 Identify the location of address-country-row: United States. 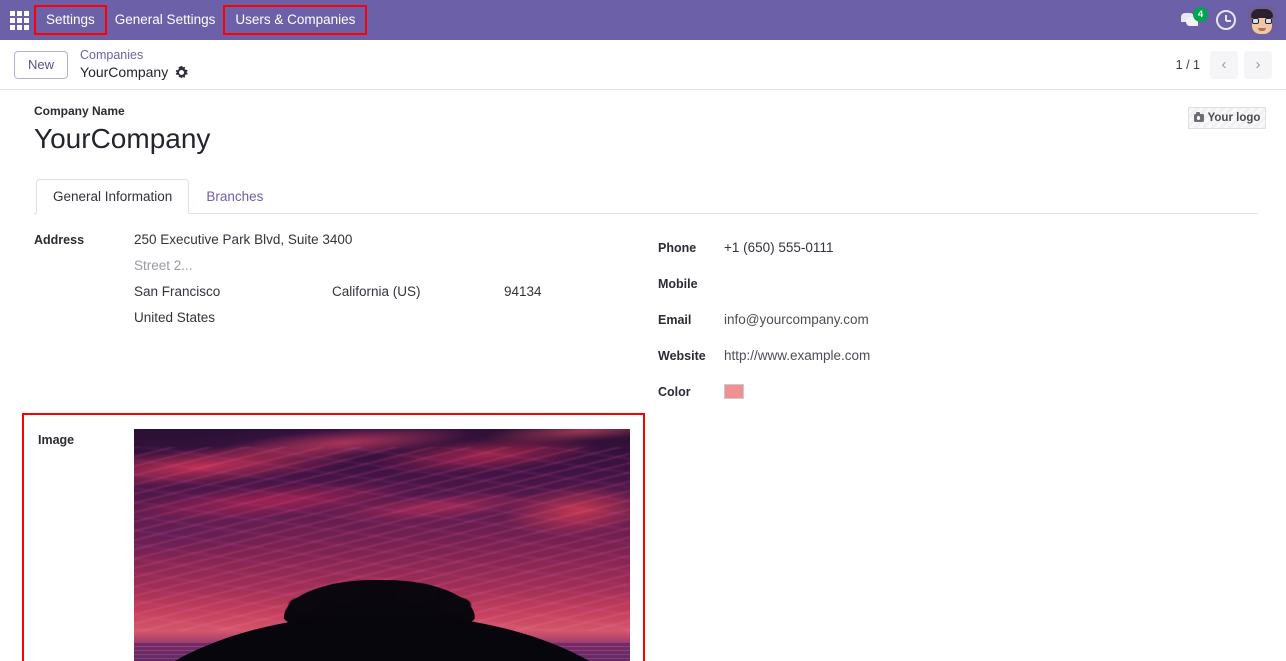
(338, 317).